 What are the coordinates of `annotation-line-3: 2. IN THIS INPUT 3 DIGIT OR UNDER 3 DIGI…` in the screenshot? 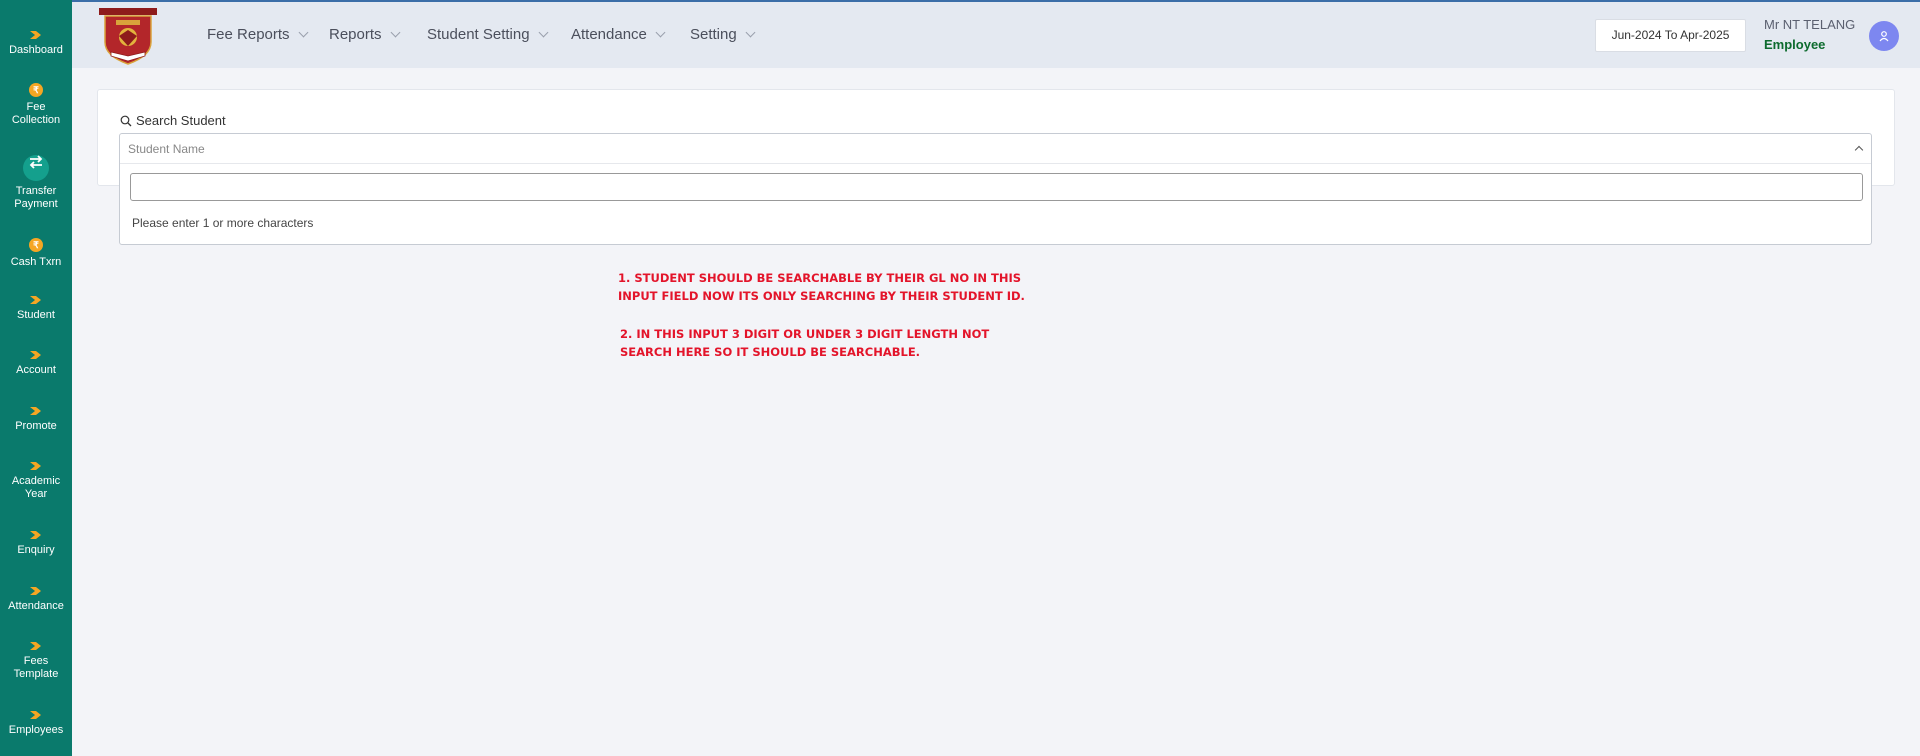 It's located at (805, 334).